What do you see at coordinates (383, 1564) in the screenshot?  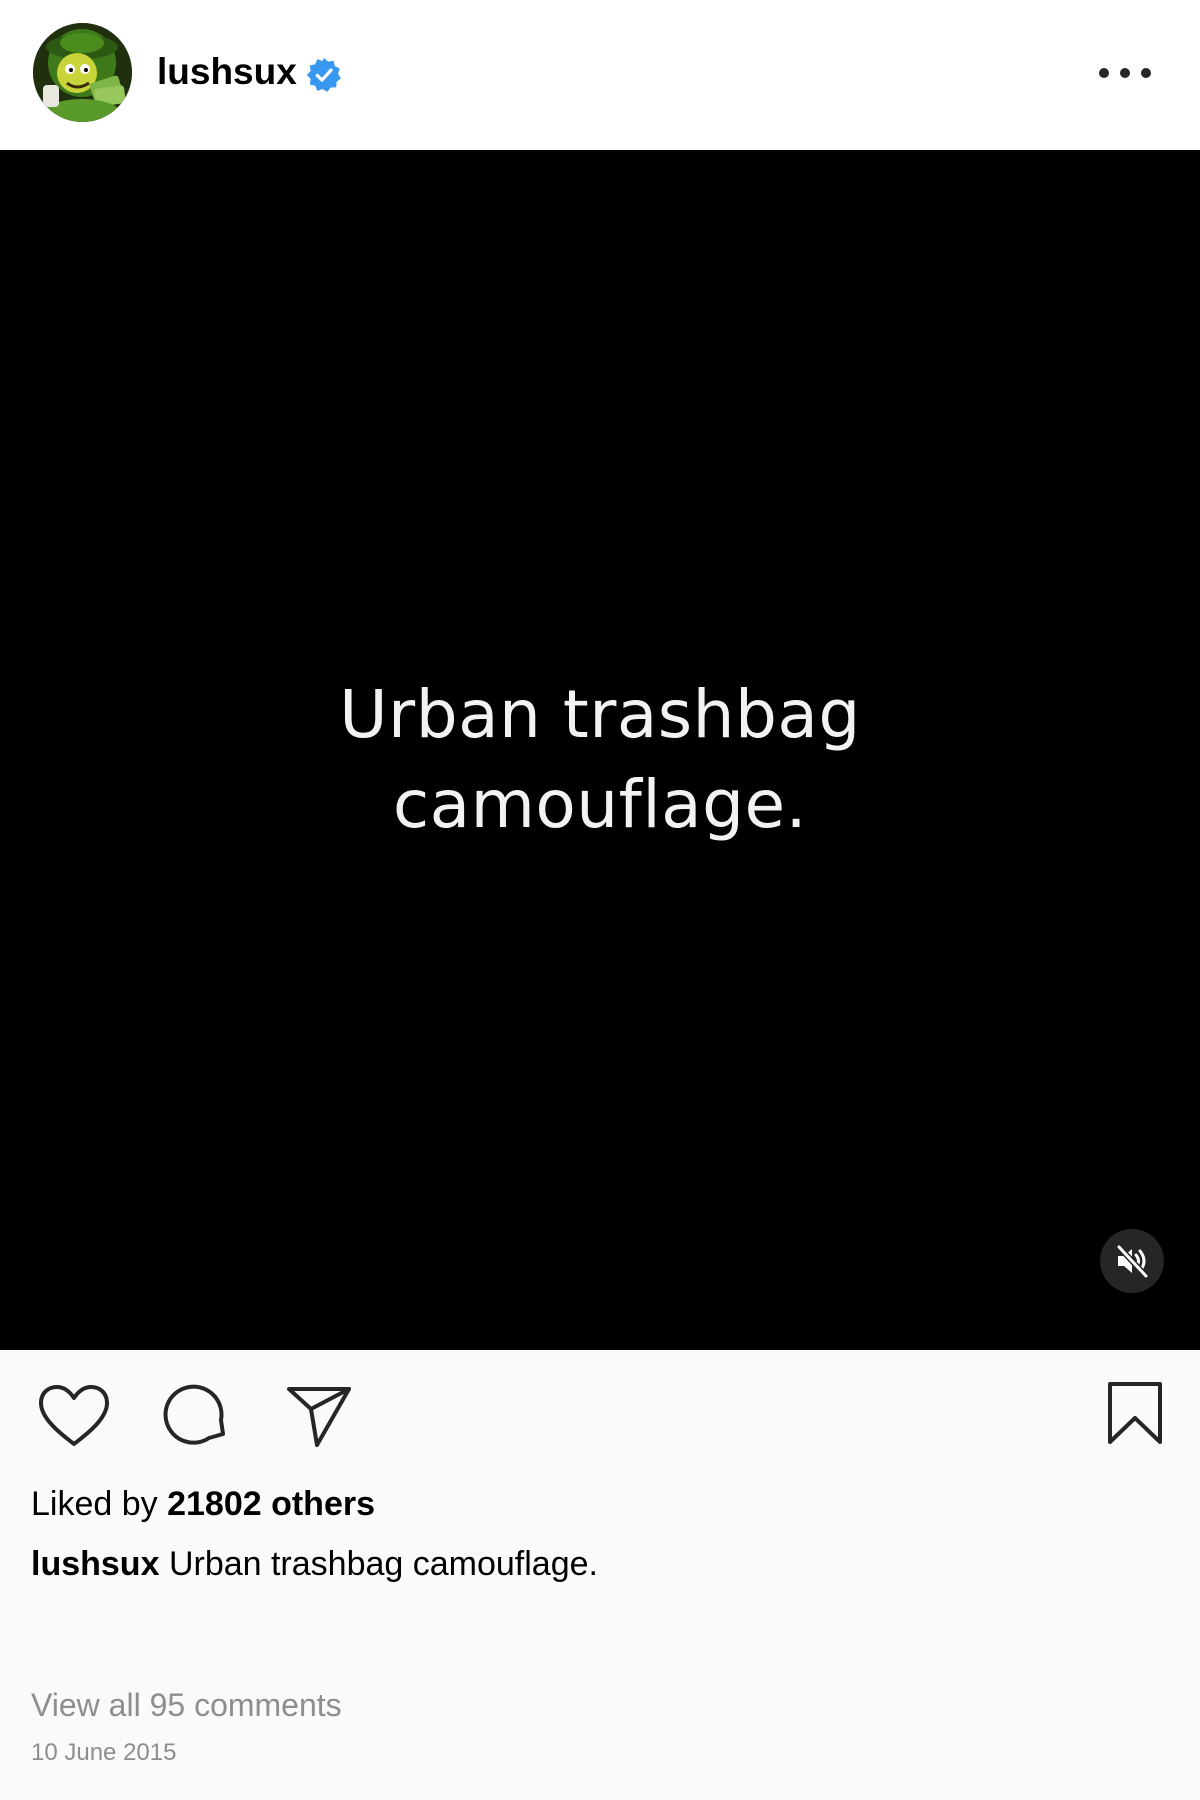 I see `caption-text: Urban trashbag camouflage.` at bounding box center [383, 1564].